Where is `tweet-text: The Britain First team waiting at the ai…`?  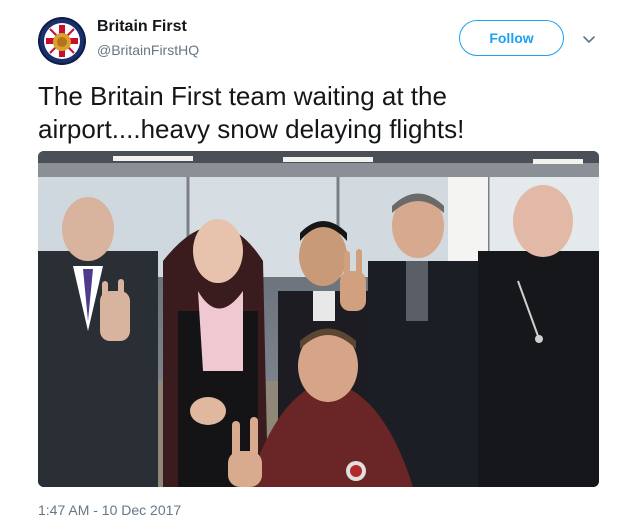
tweet-text: The Britain First team waiting at the ai… is located at coordinates (251, 112).